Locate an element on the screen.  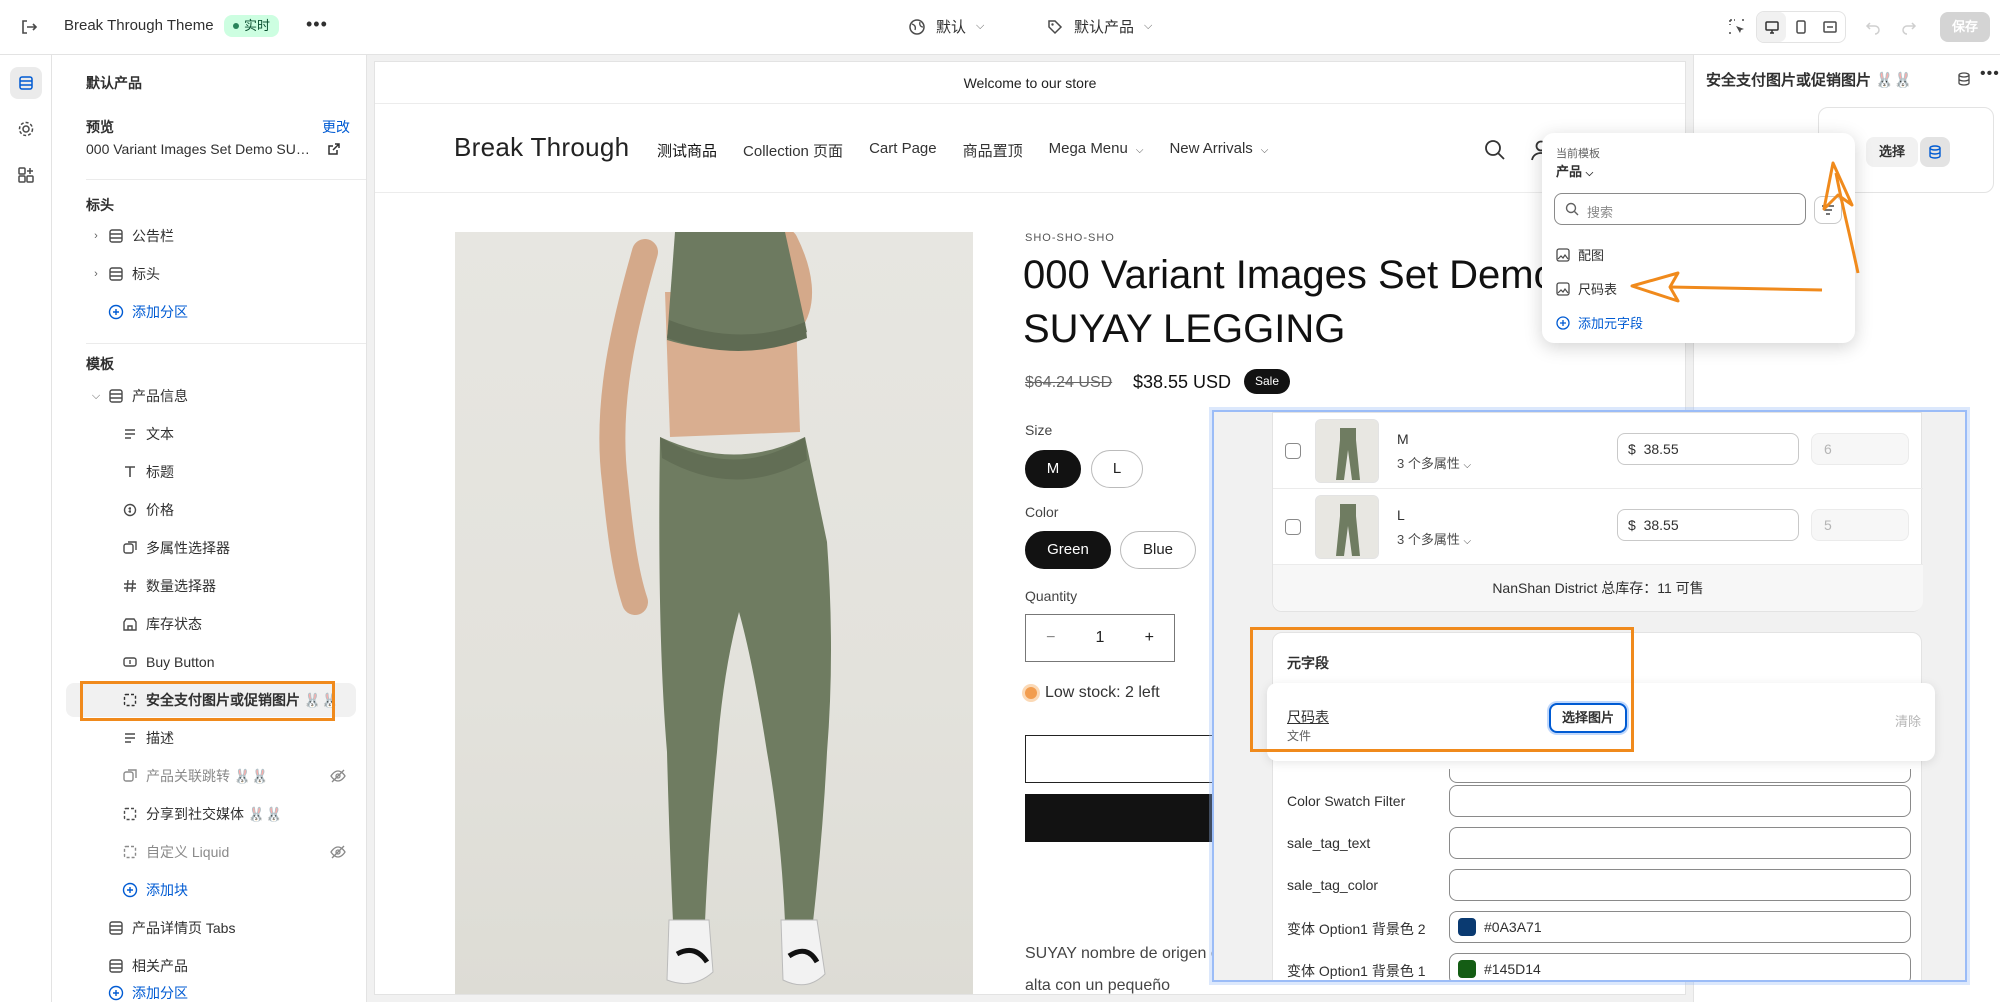
sale-tag-text-input is located at coordinates (1680, 843).